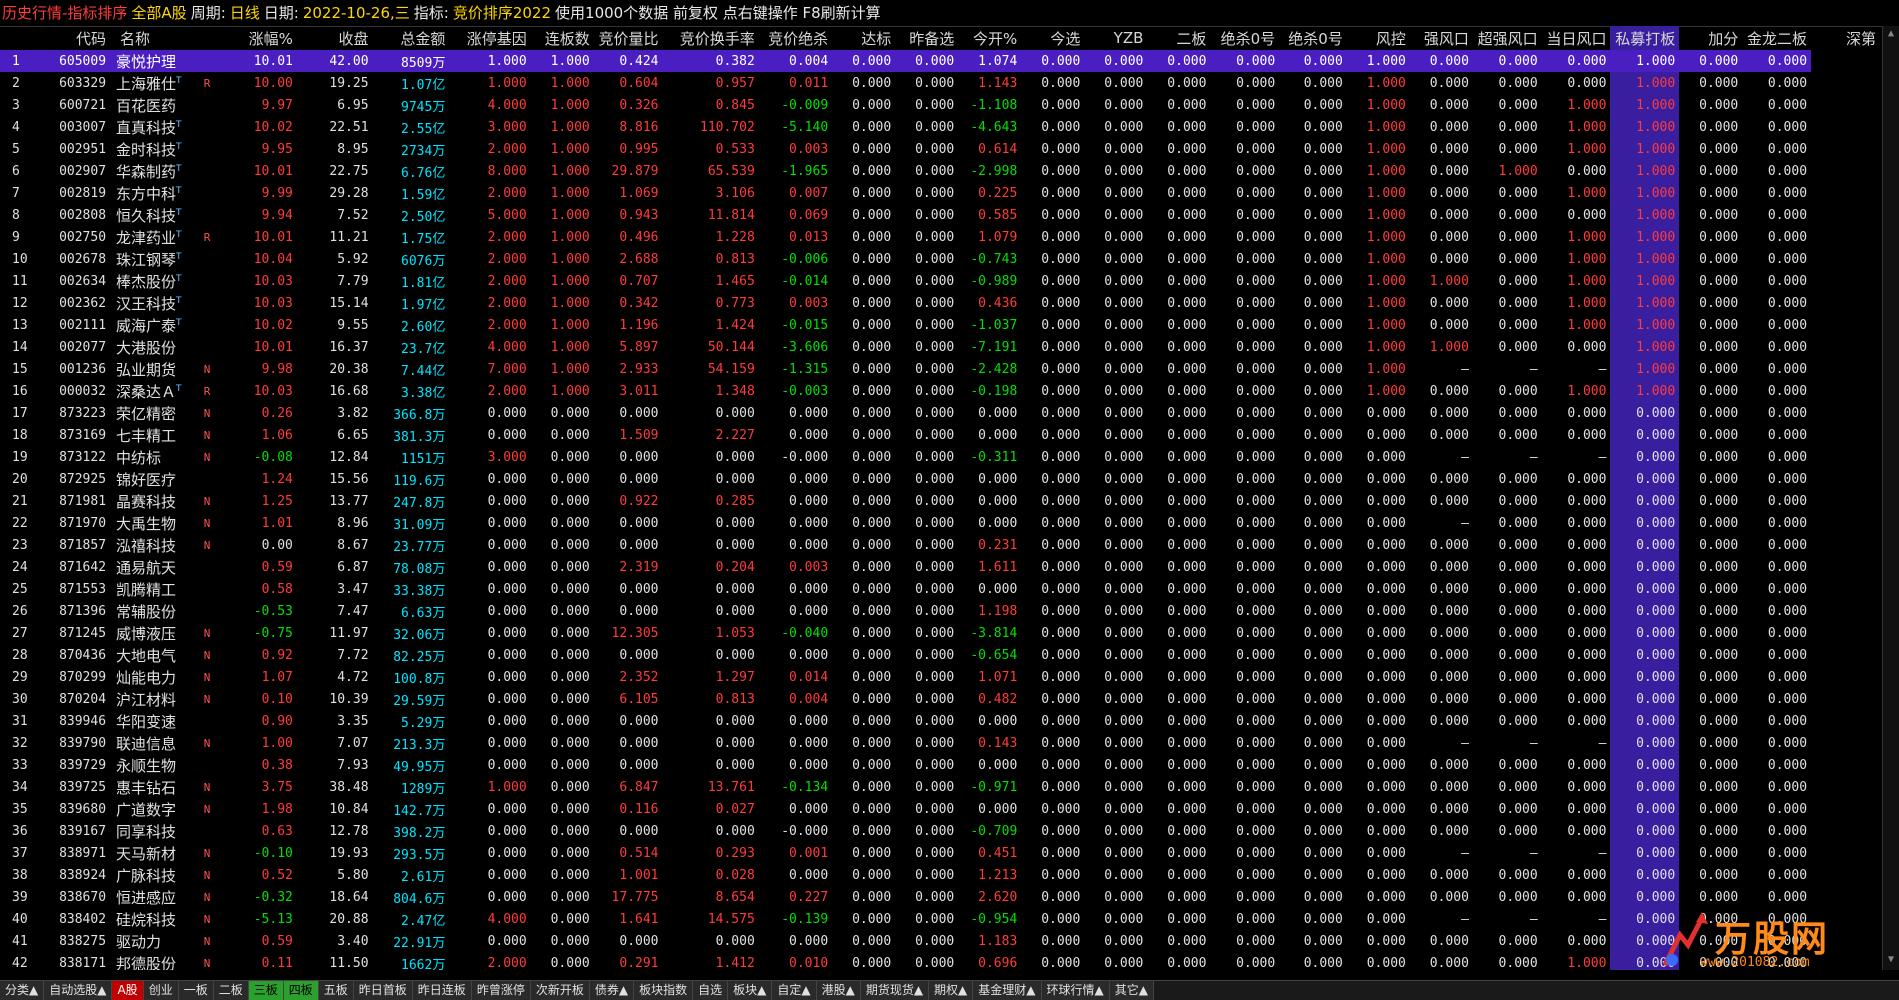  What do you see at coordinates (794, 990) in the screenshot?
I see `tab-18: 自定▲` at bounding box center [794, 990].